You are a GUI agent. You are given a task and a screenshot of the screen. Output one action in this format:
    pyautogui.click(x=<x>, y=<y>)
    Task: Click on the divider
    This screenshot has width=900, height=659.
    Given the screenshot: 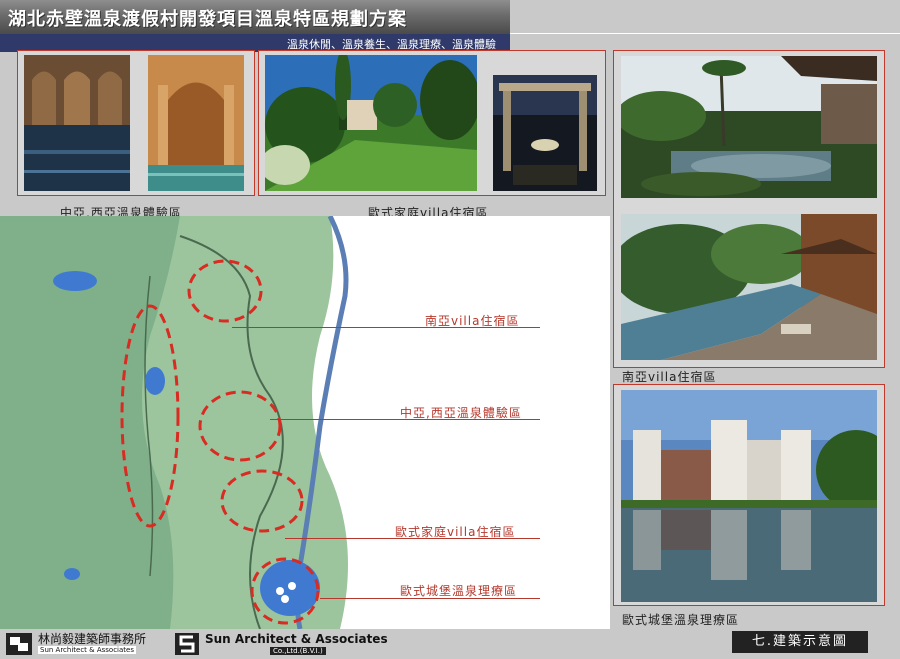 What is the action you would take?
    pyautogui.click(x=705, y=33)
    